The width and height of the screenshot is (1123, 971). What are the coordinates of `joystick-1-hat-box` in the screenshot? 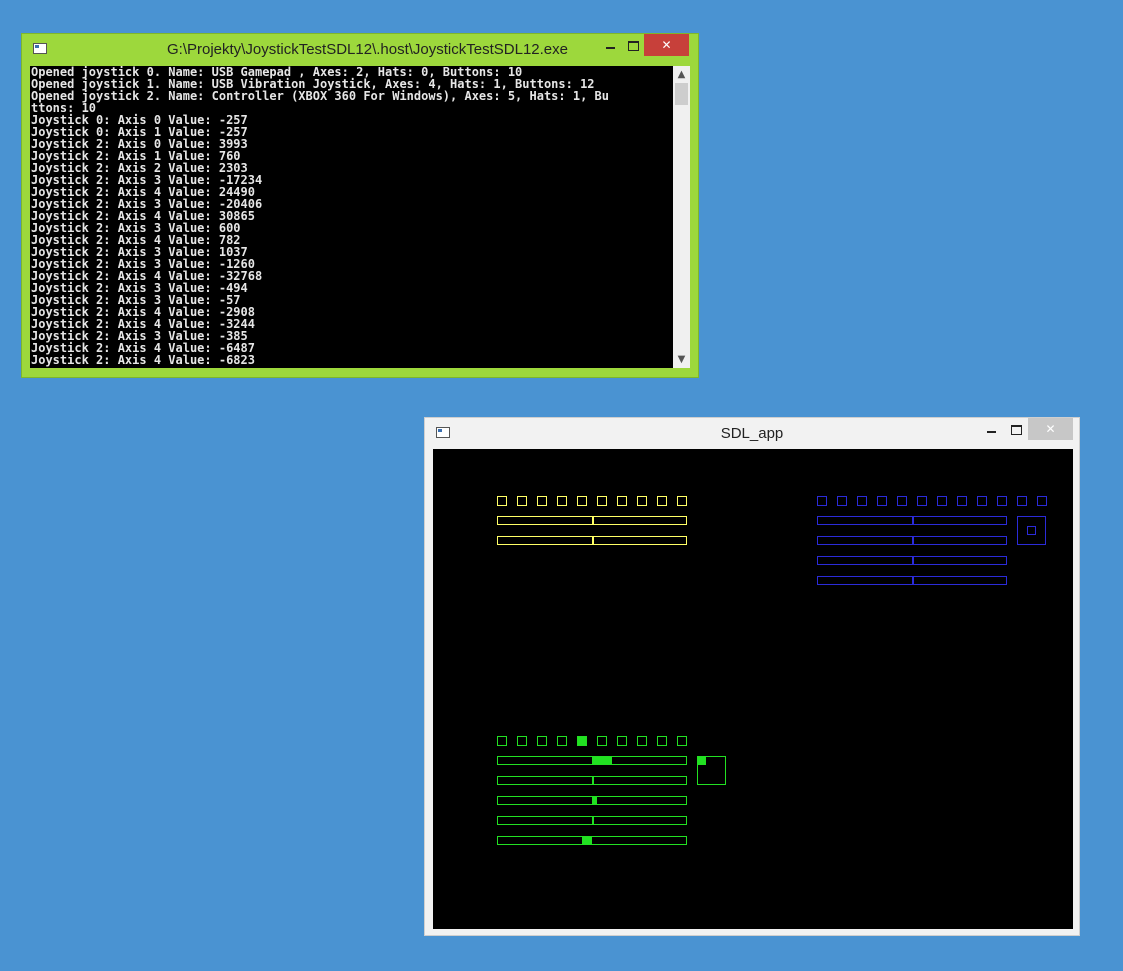 It's located at (1031, 530).